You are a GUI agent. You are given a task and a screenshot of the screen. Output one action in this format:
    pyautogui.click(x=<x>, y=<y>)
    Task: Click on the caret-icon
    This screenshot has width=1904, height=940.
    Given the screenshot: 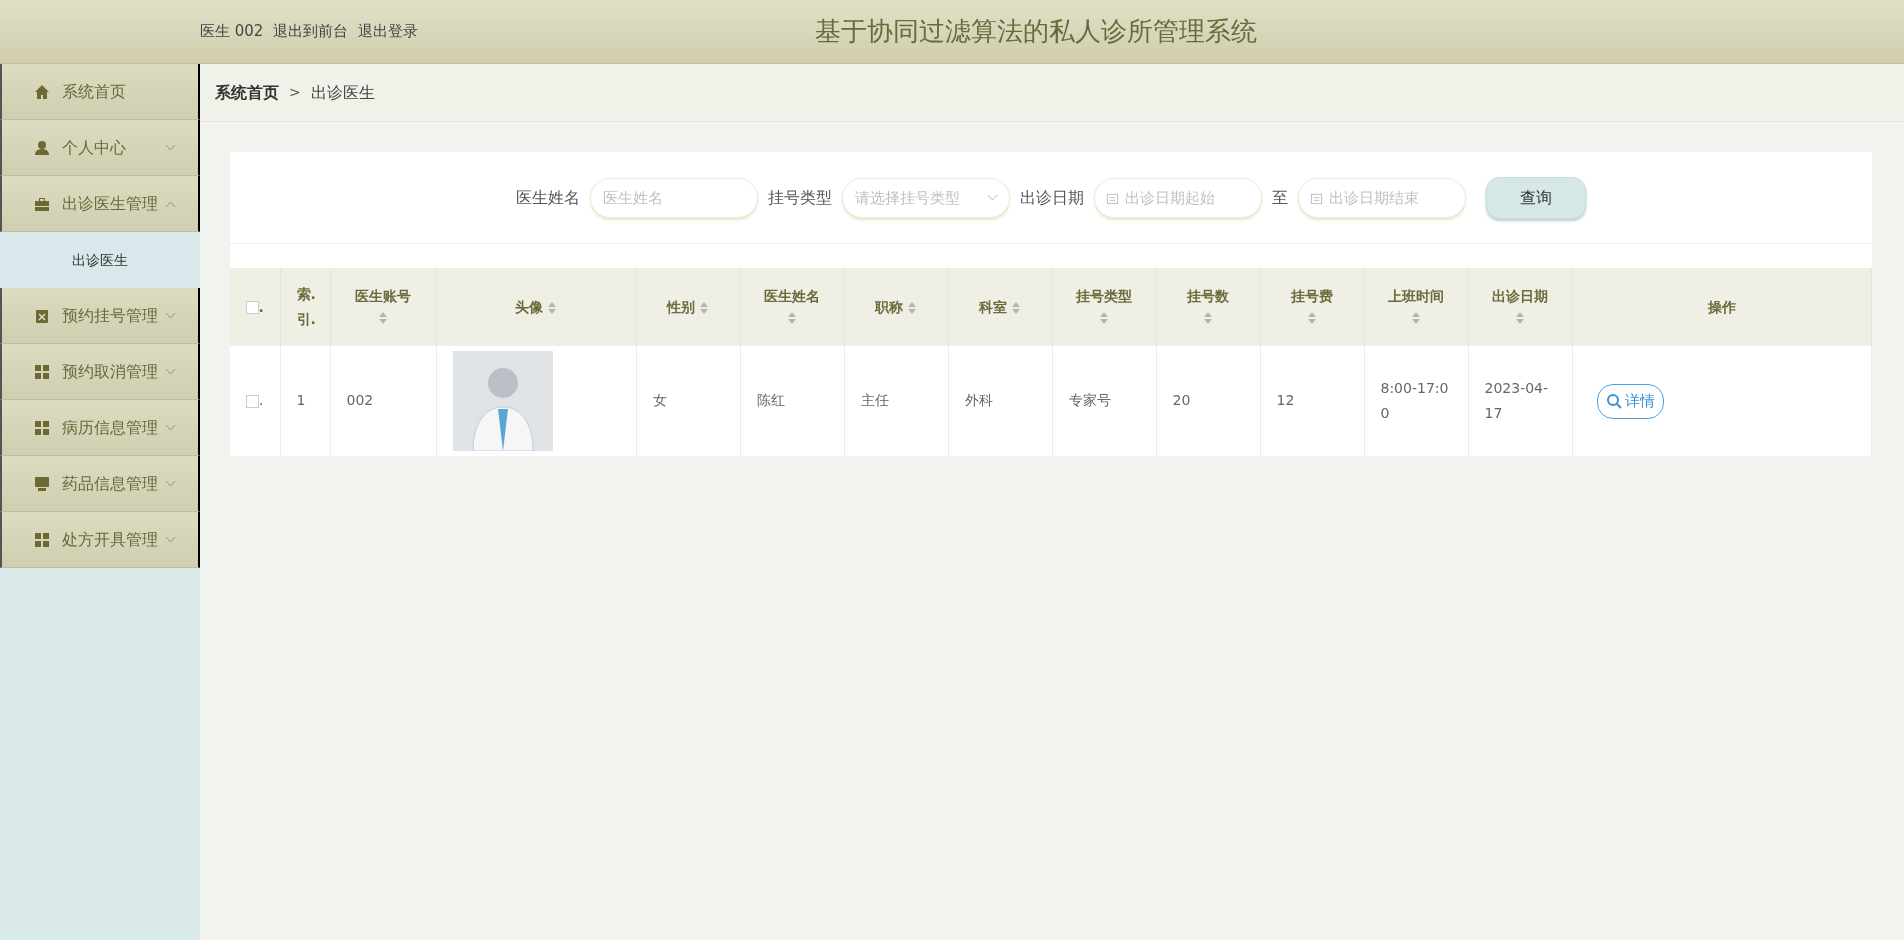 What is the action you would take?
    pyautogui.click(x=992, y=197)
    